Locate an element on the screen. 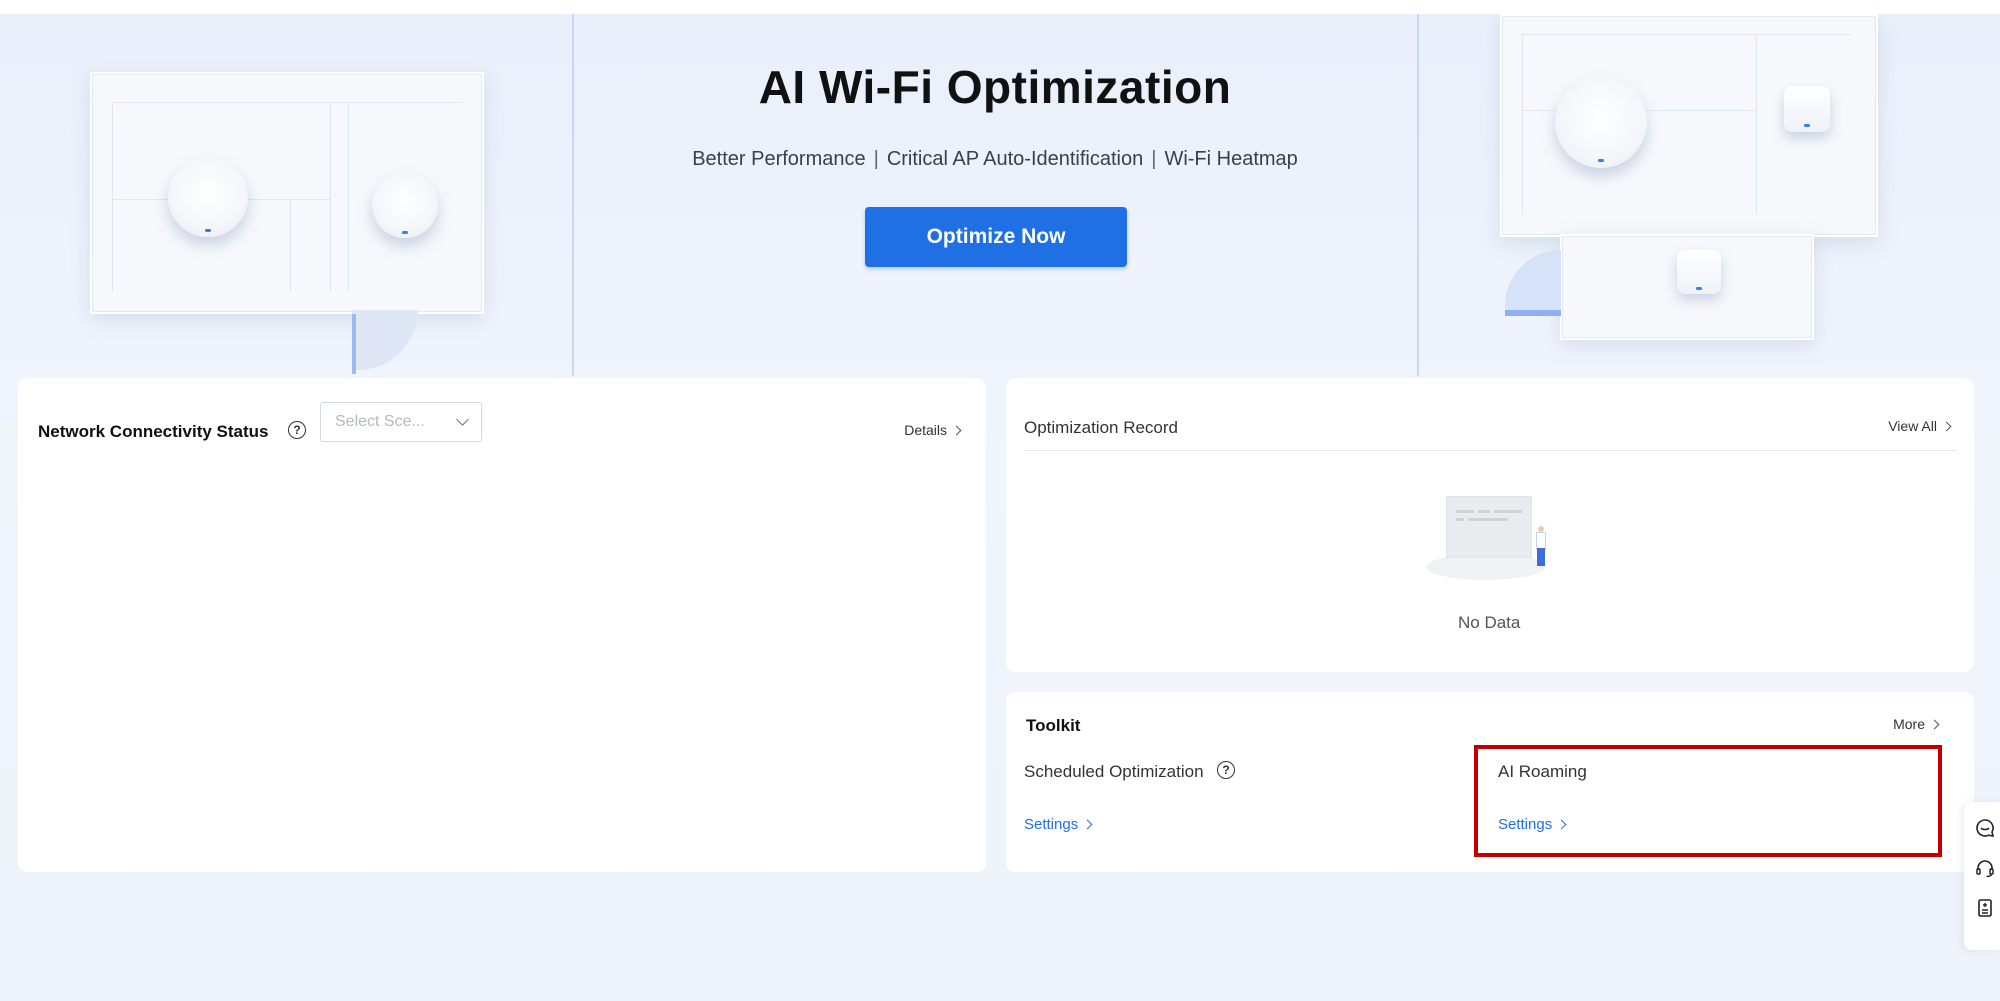 This screenshot has width=2000, height=1001. details-link: Details is located at coordinates (933, 430).